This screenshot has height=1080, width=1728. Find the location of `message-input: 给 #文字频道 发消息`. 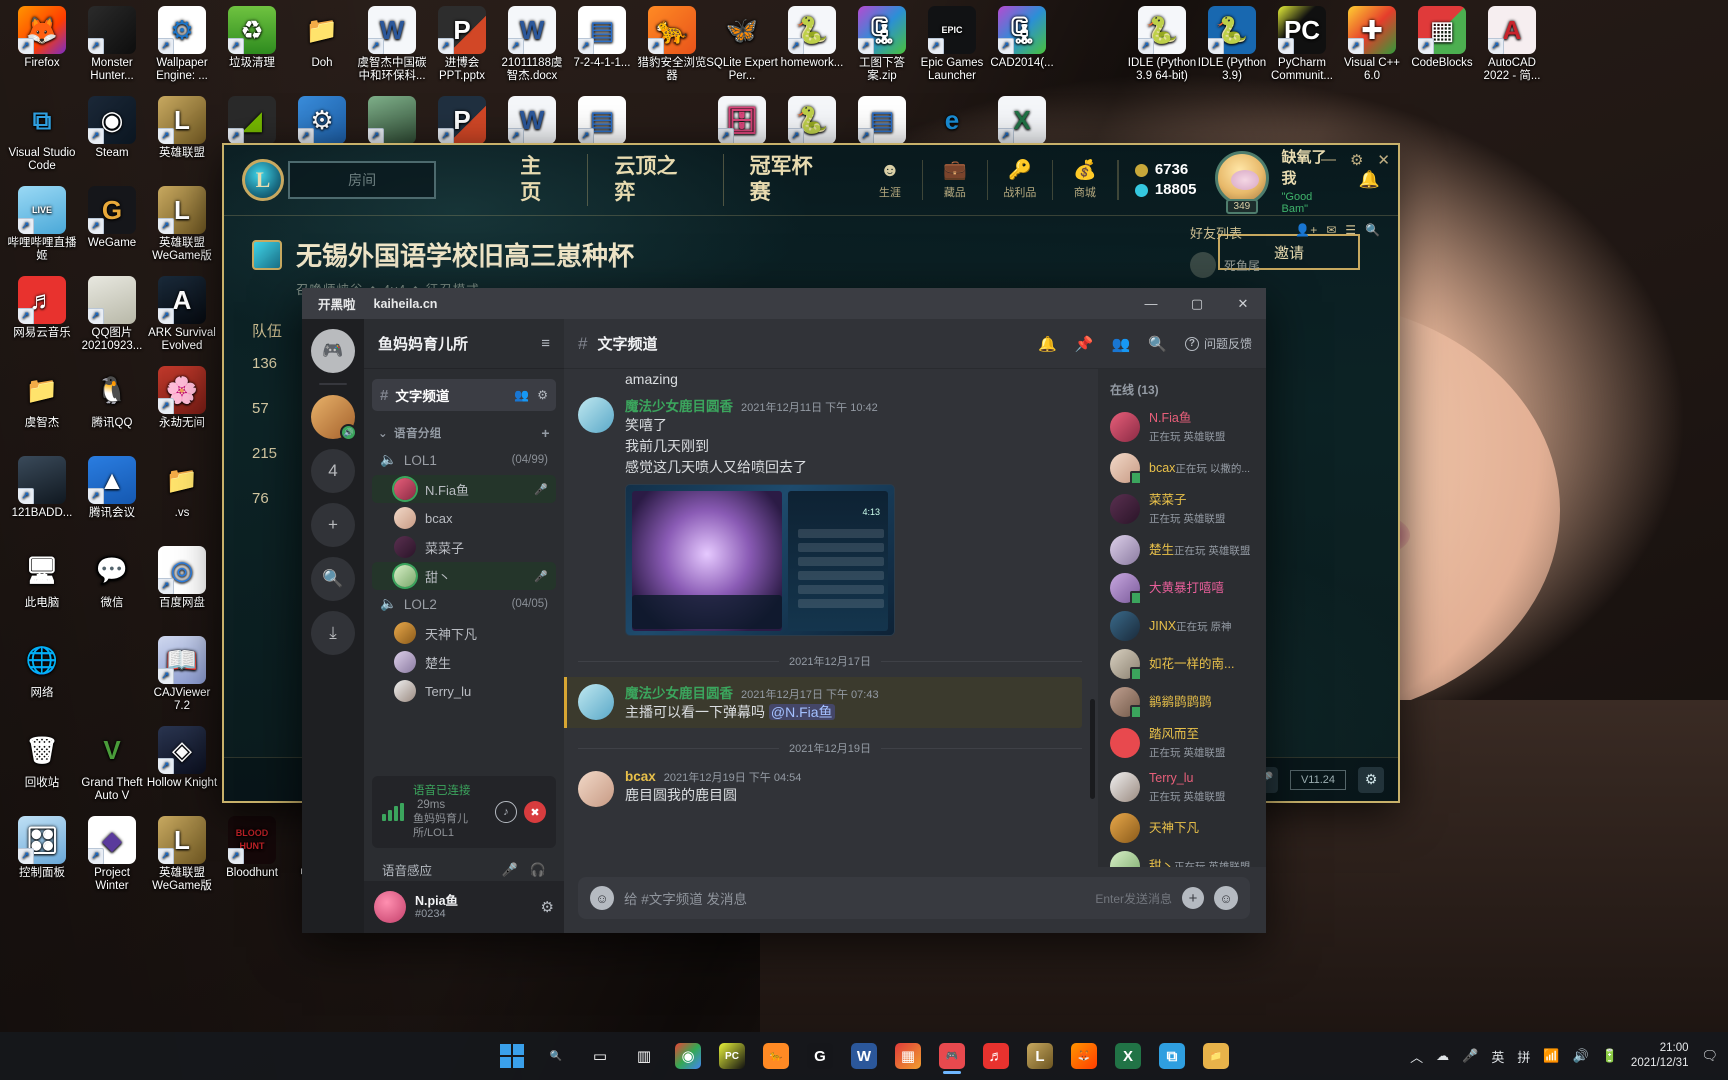

message-input: 给 #文字频道 发消息 is located at coordinates (685, 898).